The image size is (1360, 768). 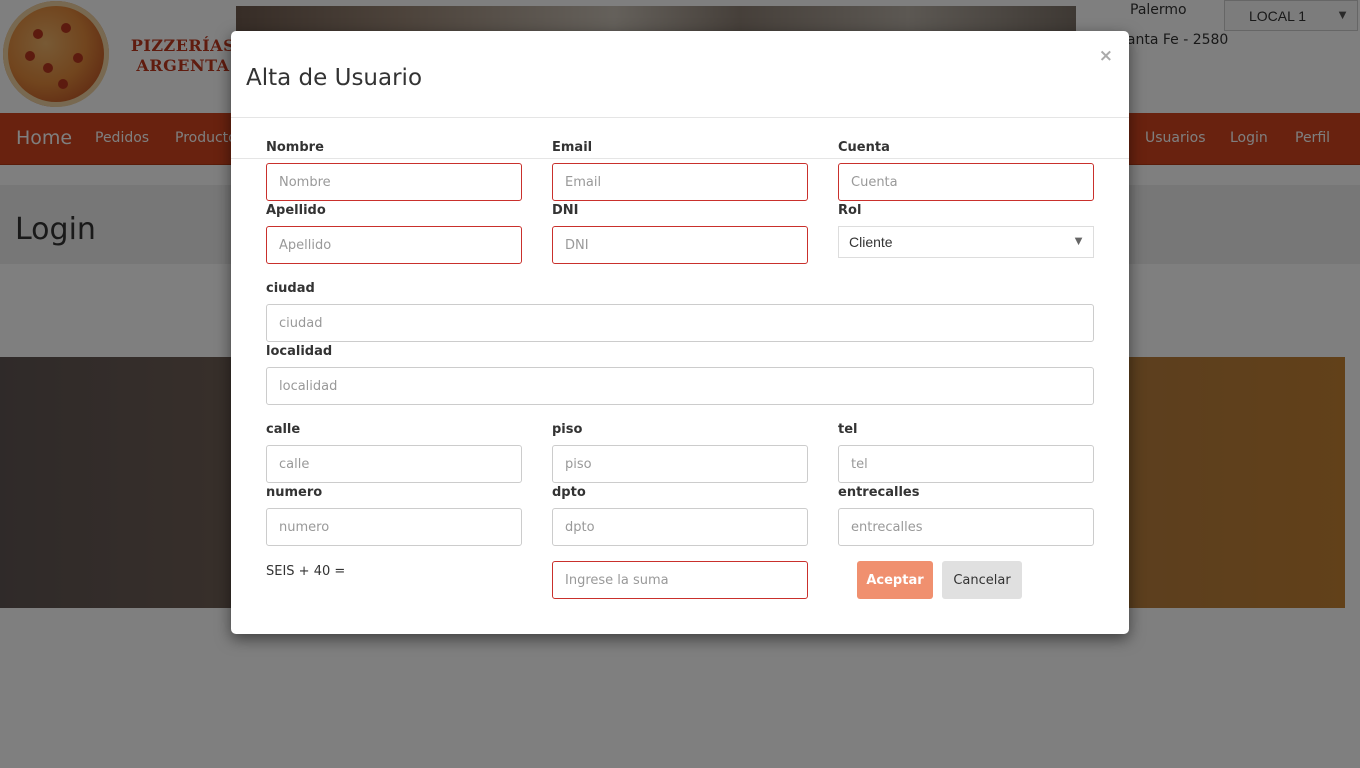 What do you see at coordinates (1078, 240) in the screenshot?
I see `dropdown-arrow-icon: ▼` at bounding box center [1078, 240].